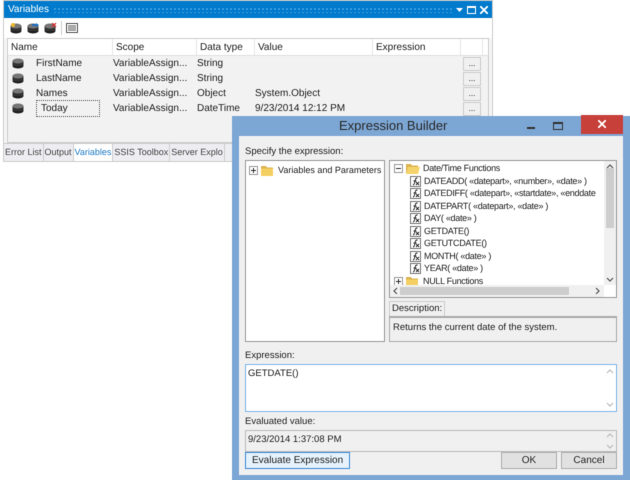 Image resolution: width=630 pixels, height=480 pixels. Describe the element at coordinates (447, 231) in the screenshot. I see `function-item: GETDATE()` at that location.